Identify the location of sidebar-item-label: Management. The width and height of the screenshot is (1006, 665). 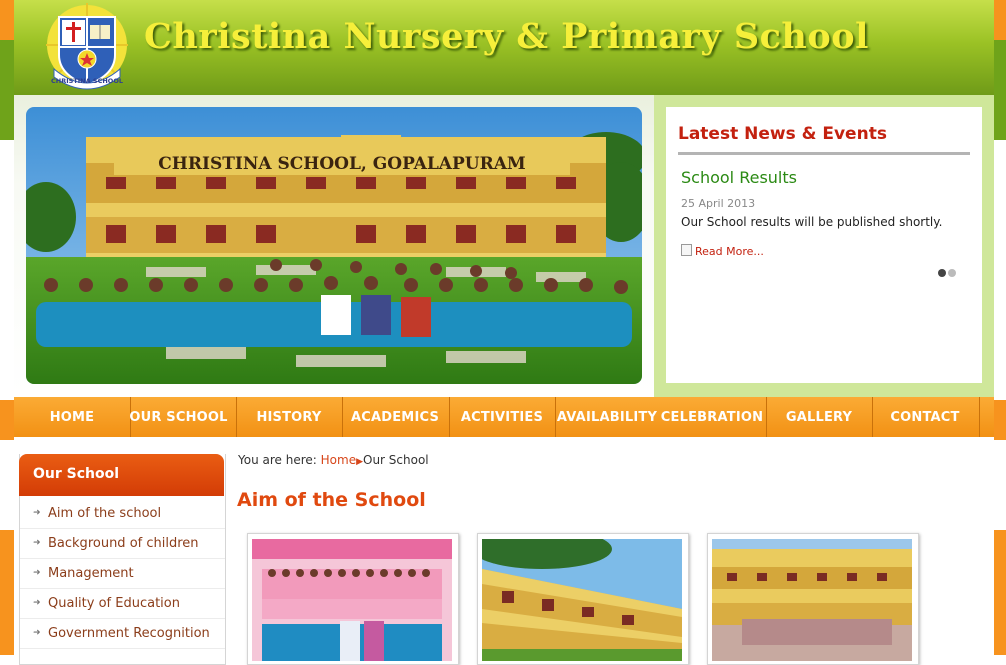
(91, 573).